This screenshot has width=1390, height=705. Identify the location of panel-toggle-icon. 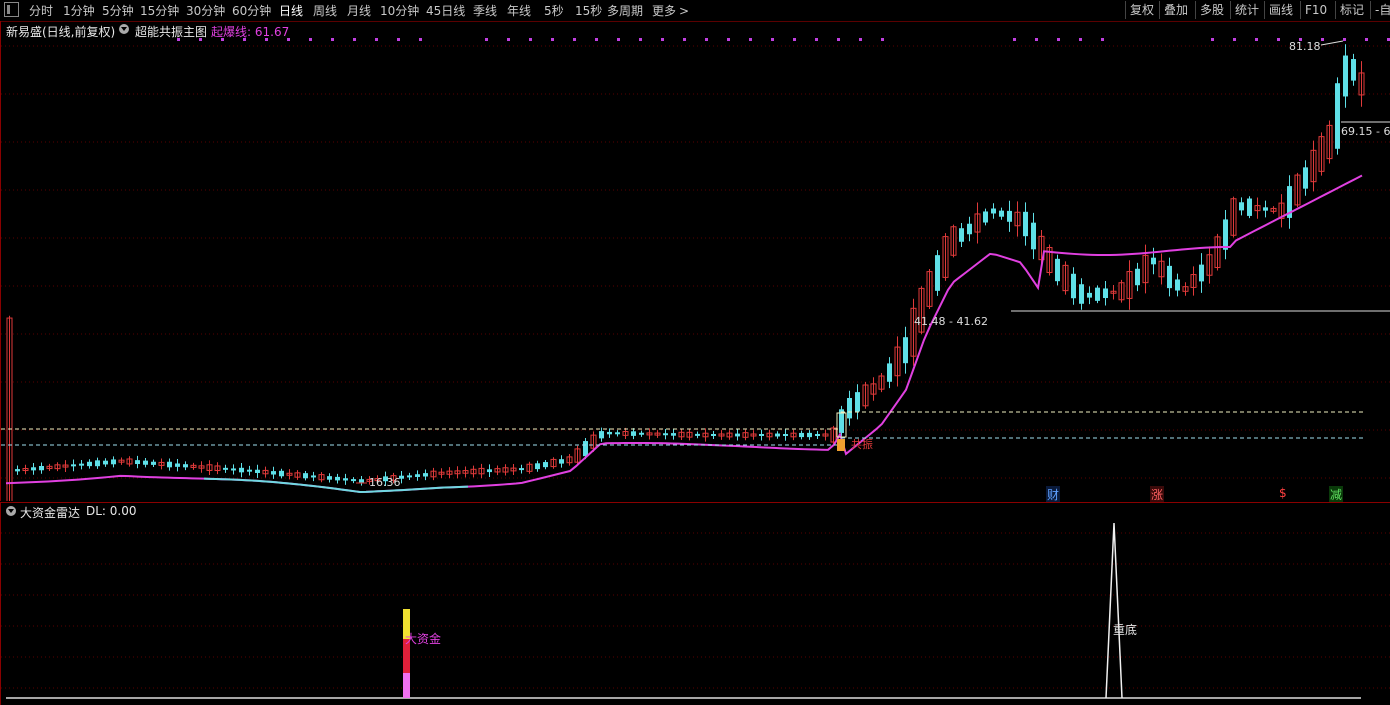
(11, 9).